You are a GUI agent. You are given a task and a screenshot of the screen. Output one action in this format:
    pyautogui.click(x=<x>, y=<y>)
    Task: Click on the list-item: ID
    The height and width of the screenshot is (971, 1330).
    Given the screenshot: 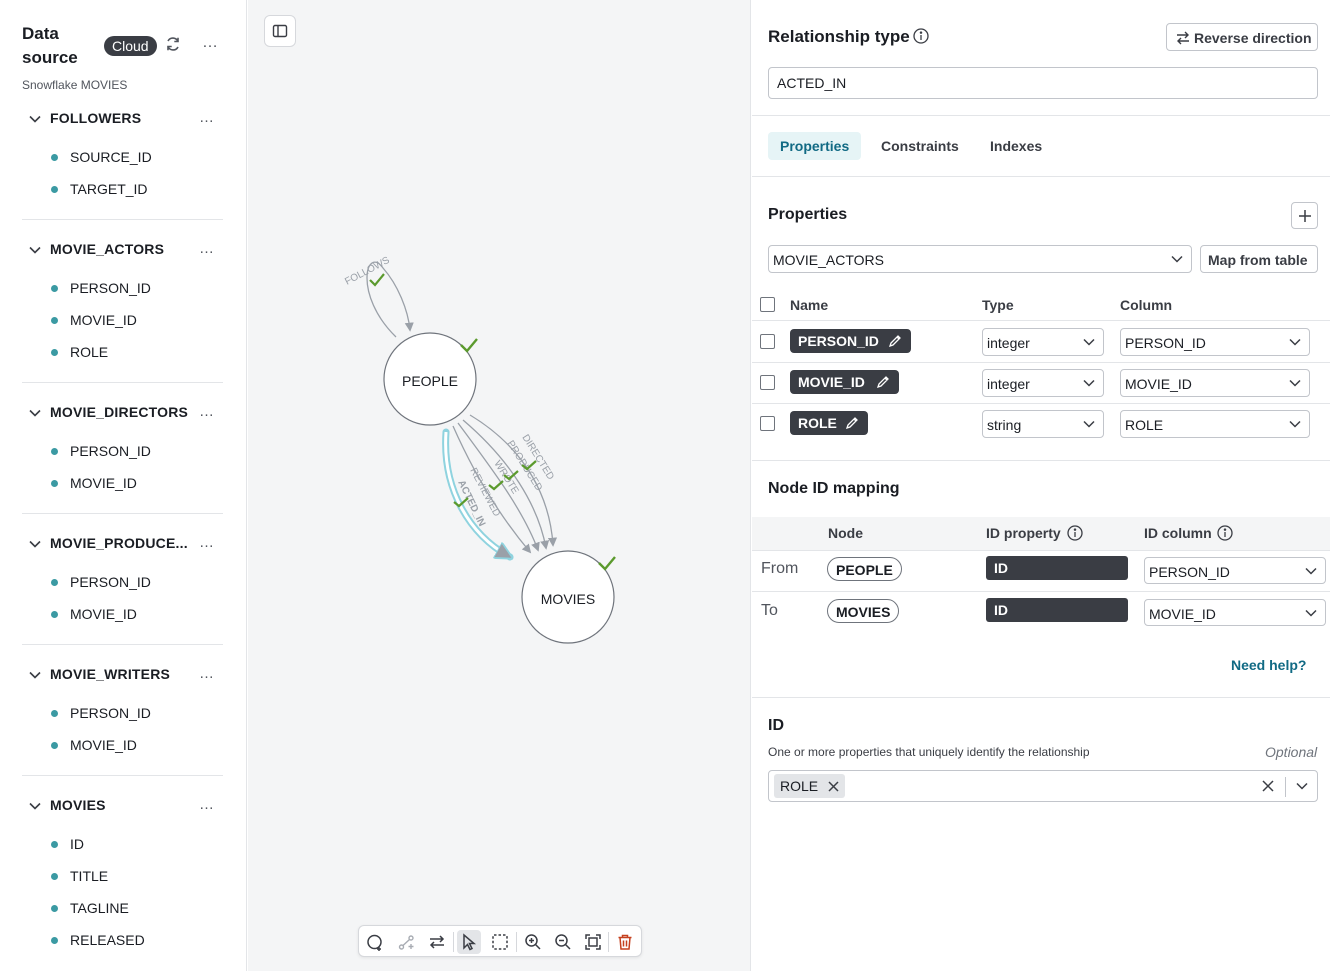 What is the action you would take?
    pyautogui.click(x=122, y=846)
    